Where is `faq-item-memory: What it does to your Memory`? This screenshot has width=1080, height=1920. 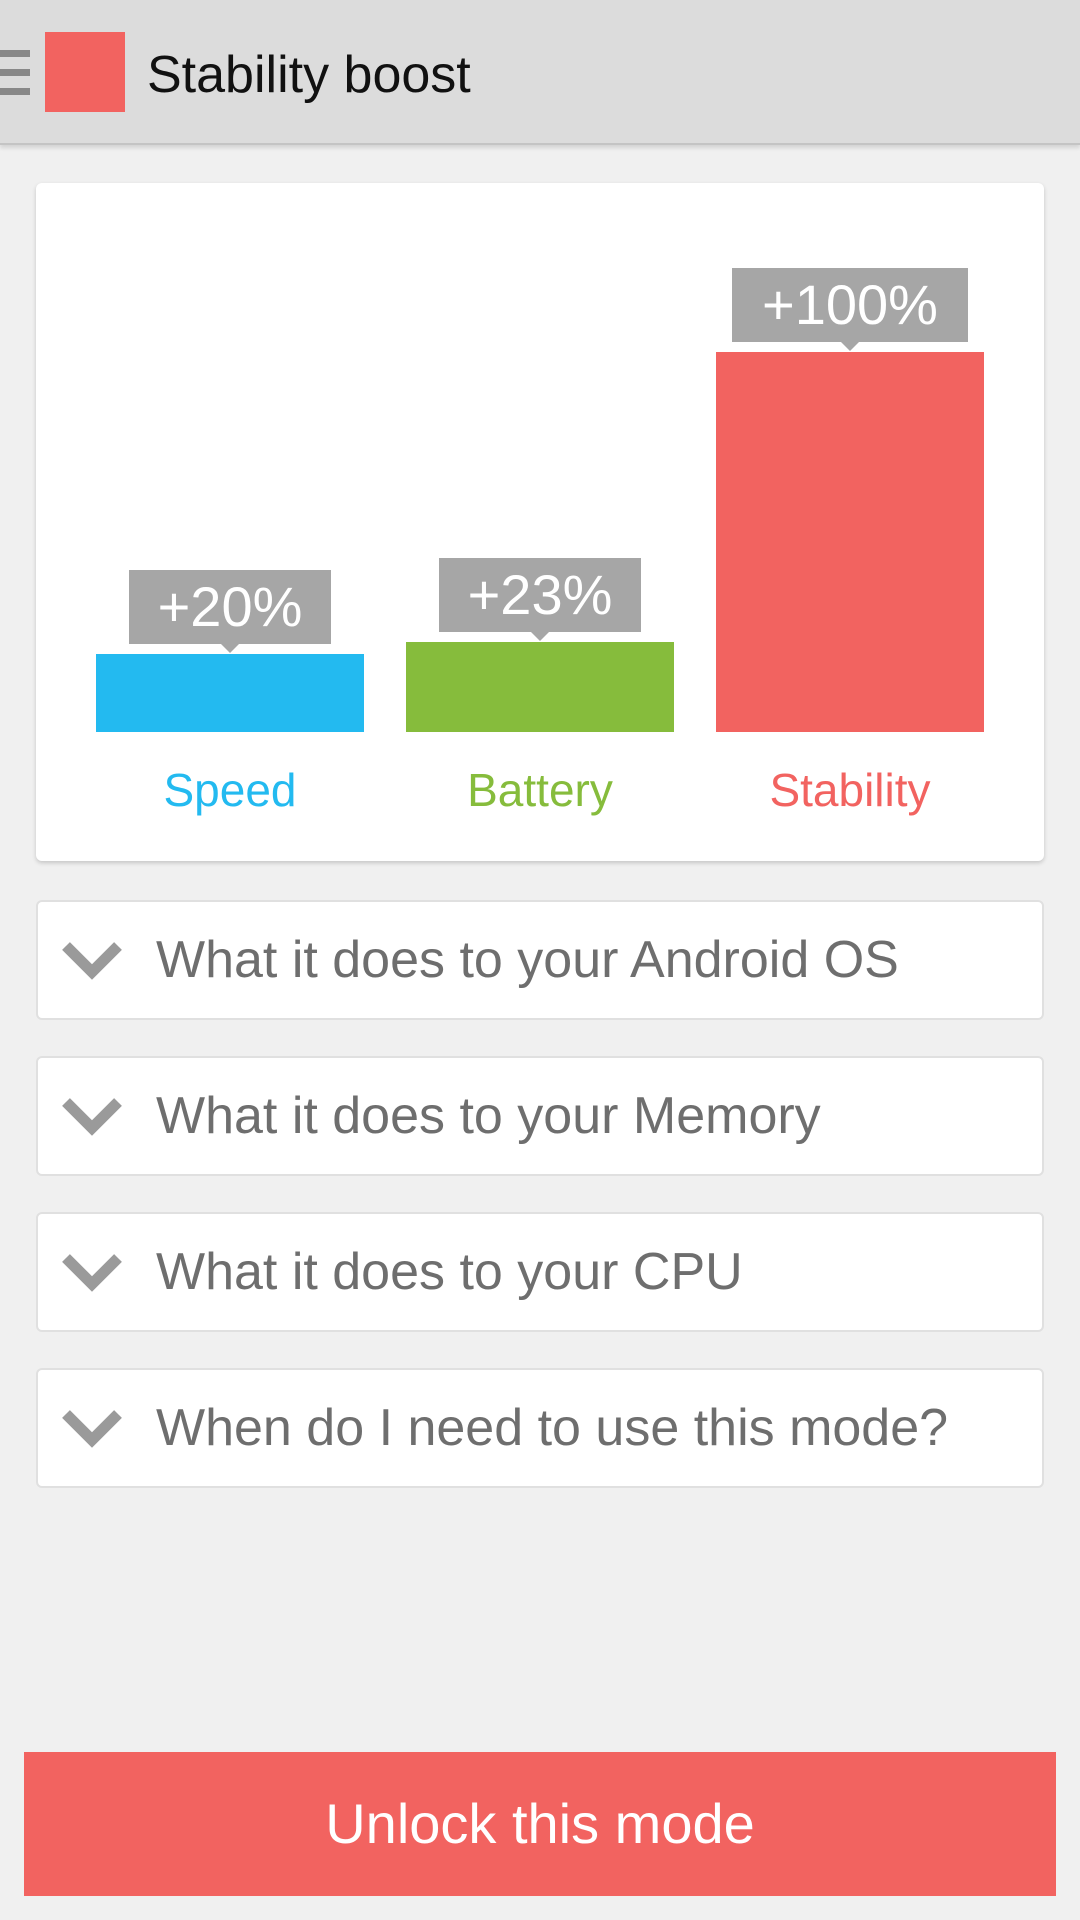 faq-item-memory: What it does to your Memory is located at coordinates (540, 1116).